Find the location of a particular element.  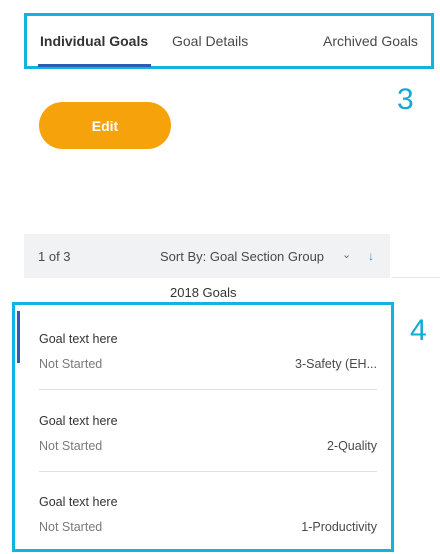

annotation-marker-tabs: 3 is located at coordinates (405, 99).